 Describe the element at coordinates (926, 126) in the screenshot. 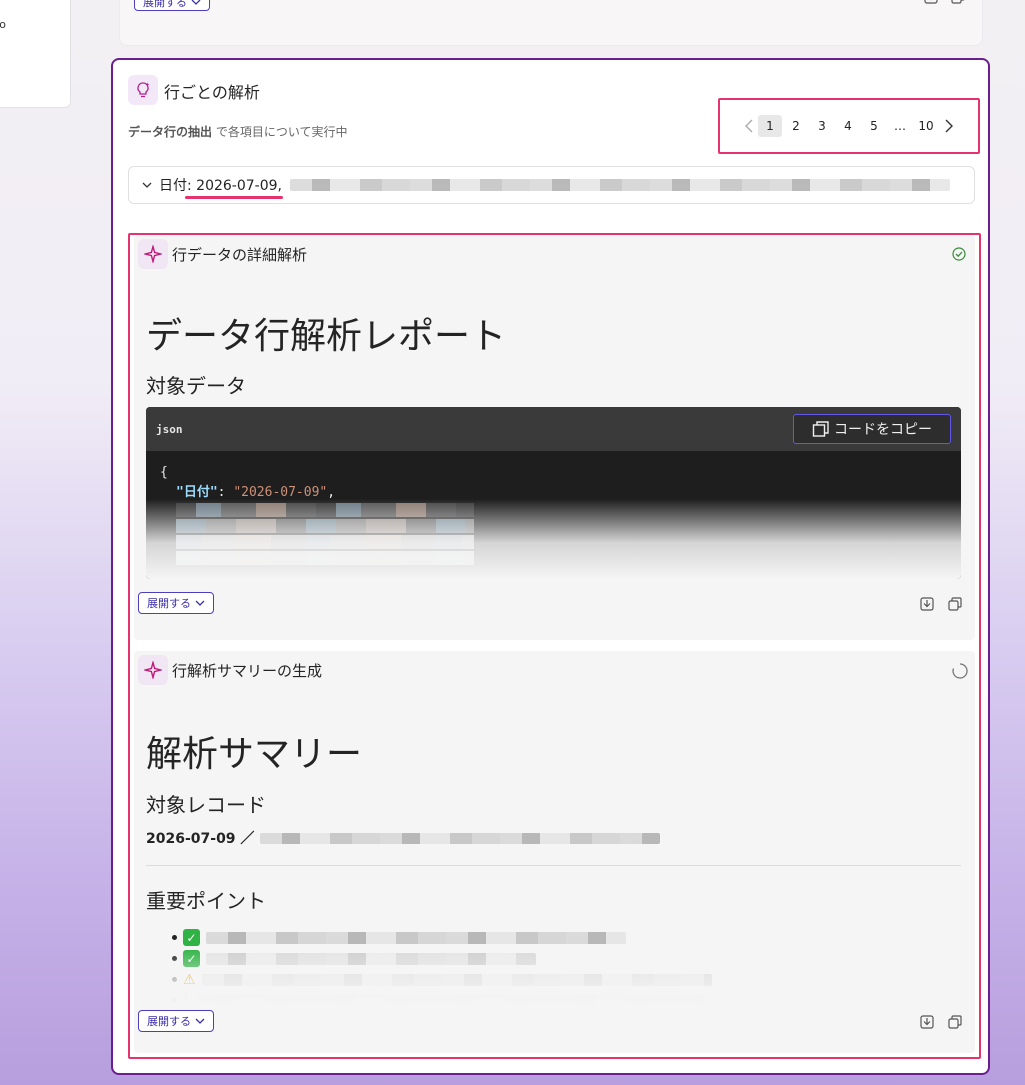

I see `page-button: 10` at that location.